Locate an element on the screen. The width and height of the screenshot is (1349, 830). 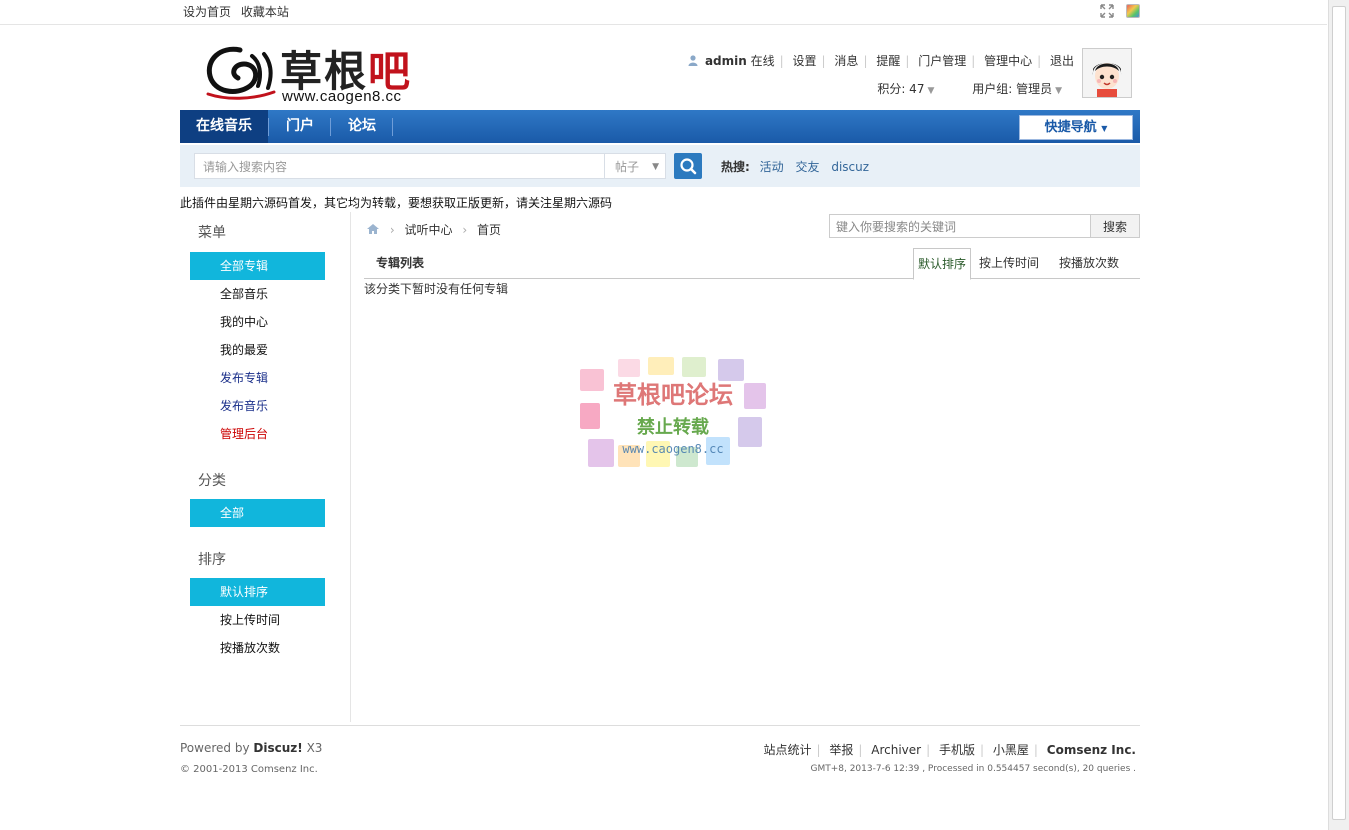
portal-admin-link: 门户管理 is located at coordinates (942, 61).